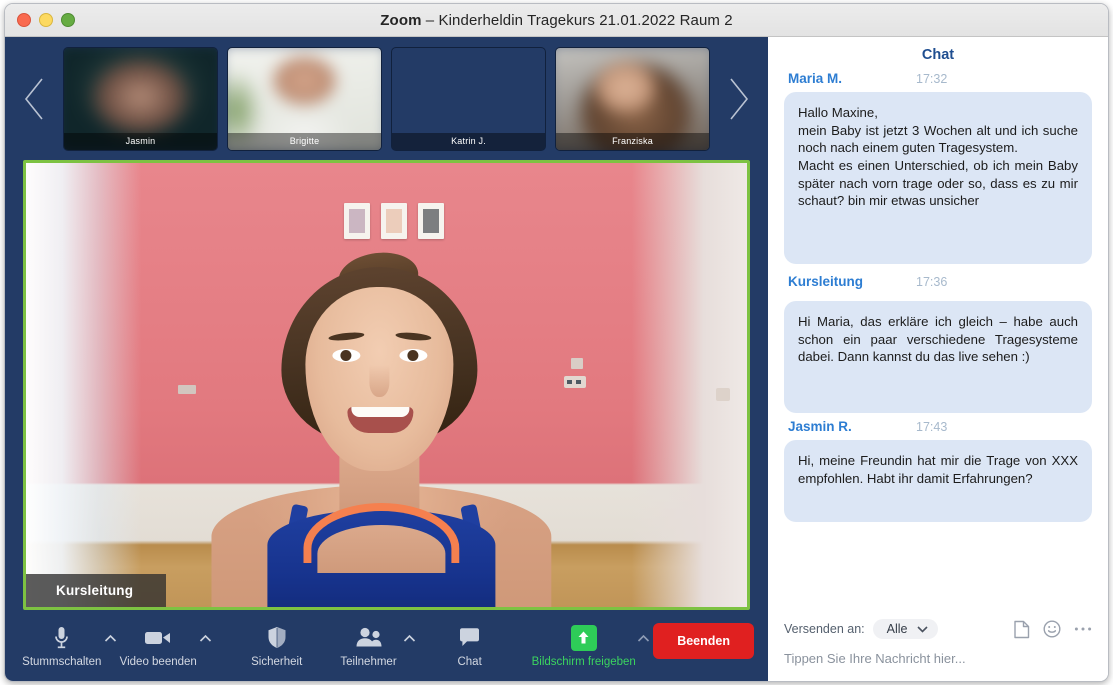 This screenshot has width=1113, height=685. I want to click on emoji-icon, so click(1052, 629).